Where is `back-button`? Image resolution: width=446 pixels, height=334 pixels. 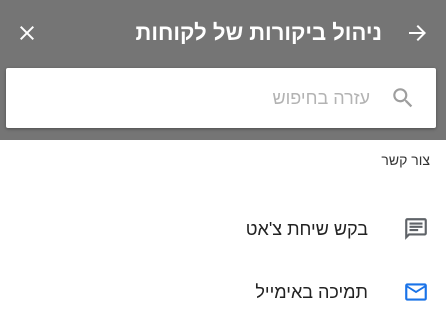 back-button is located at coordinates (417, 33).